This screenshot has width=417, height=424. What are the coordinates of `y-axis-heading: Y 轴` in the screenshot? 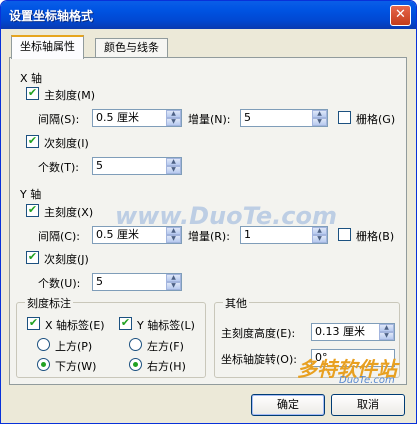 It's located at (31, 194).